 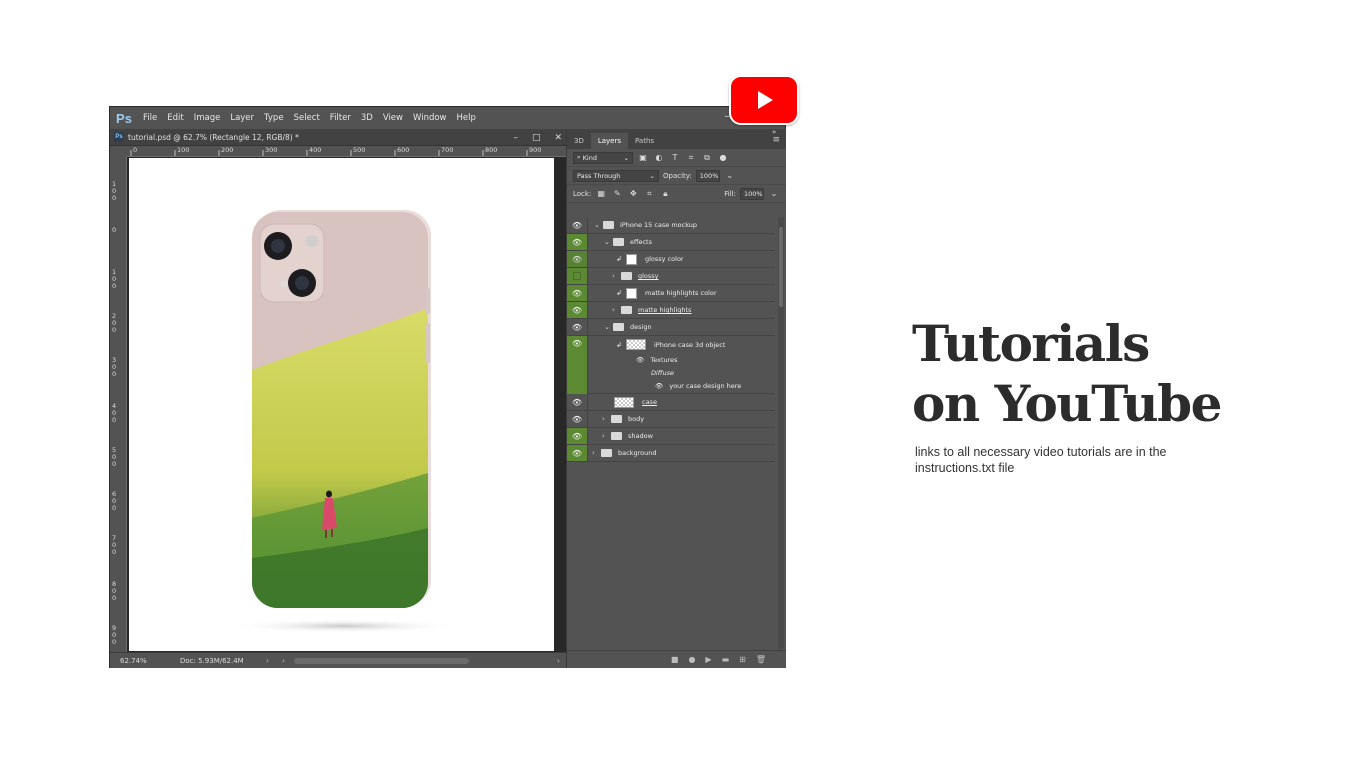 What do you see at coordinates (579, 141) in the screenshot?
I see `tab-3d: 3D` at bounding box center [579, 141].